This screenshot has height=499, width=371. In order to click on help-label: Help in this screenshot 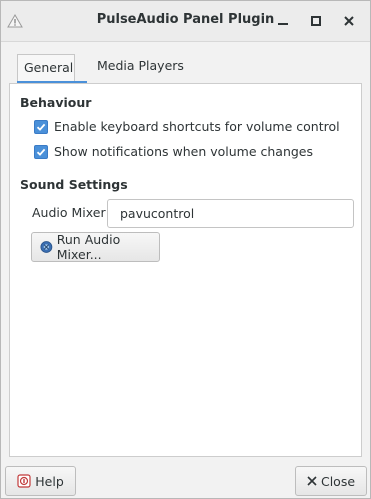, I will do `click(49, 481)`.